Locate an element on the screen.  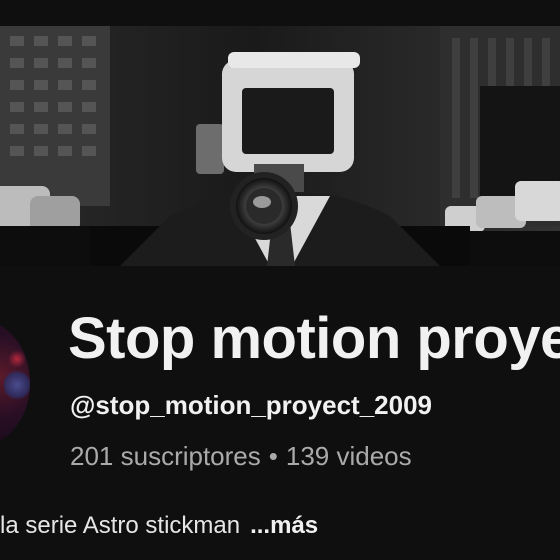
channel-stats: 201 suscriptores • 139 videos is located at coordinates (241, 456).